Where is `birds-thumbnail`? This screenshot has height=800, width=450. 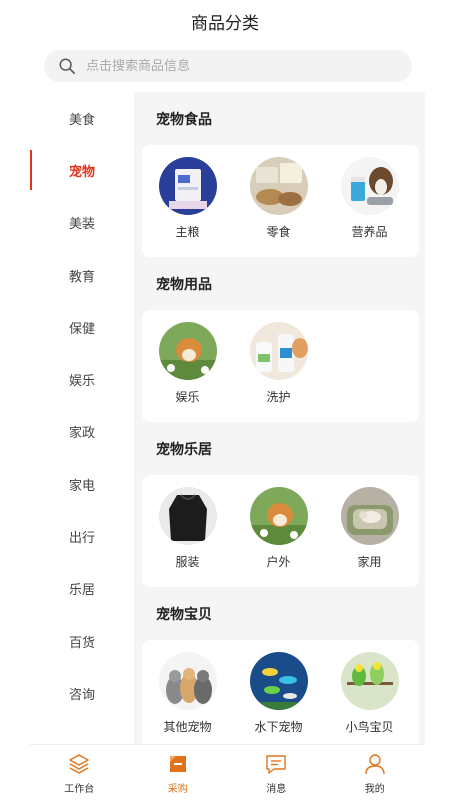 birds-thumbnail is located at coordinates (369, 681).